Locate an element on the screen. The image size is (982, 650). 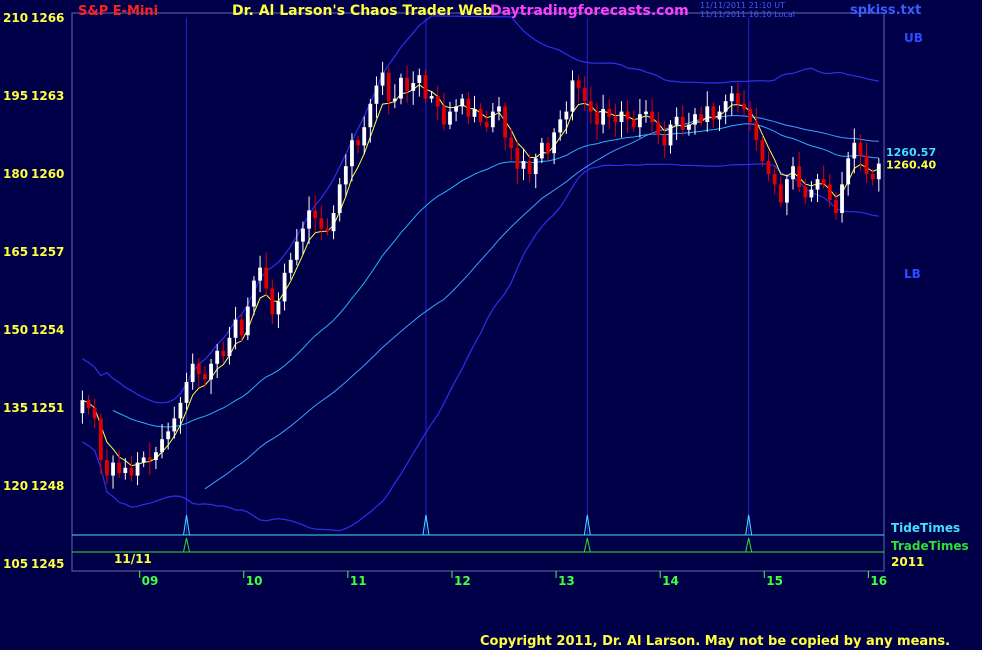
x-tick-label-6: 15 is located at coordinates (774, 581).